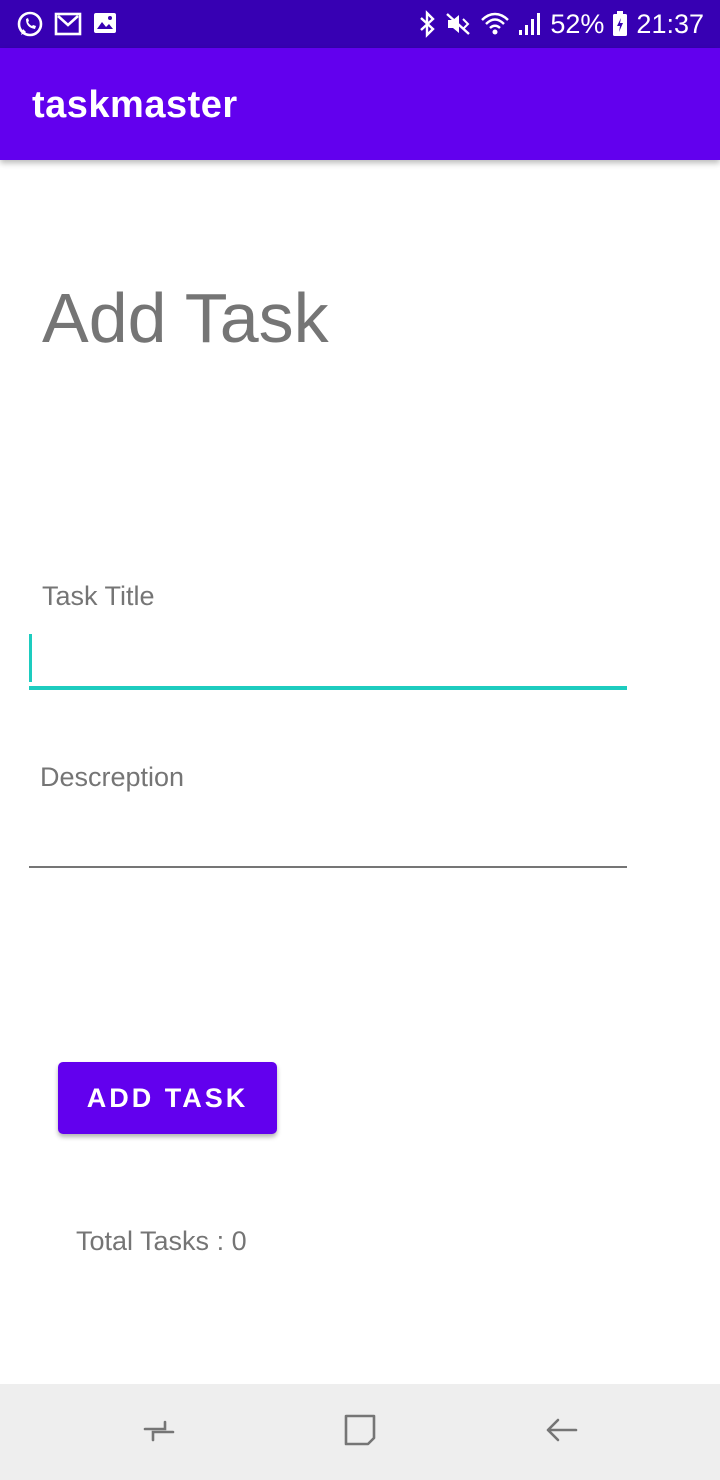 This screenshot has width=720, height=1480. What do you see at coordinates (30, 658) in the screenshot?
I see `text-cursor` at bounding box center [30, 658].